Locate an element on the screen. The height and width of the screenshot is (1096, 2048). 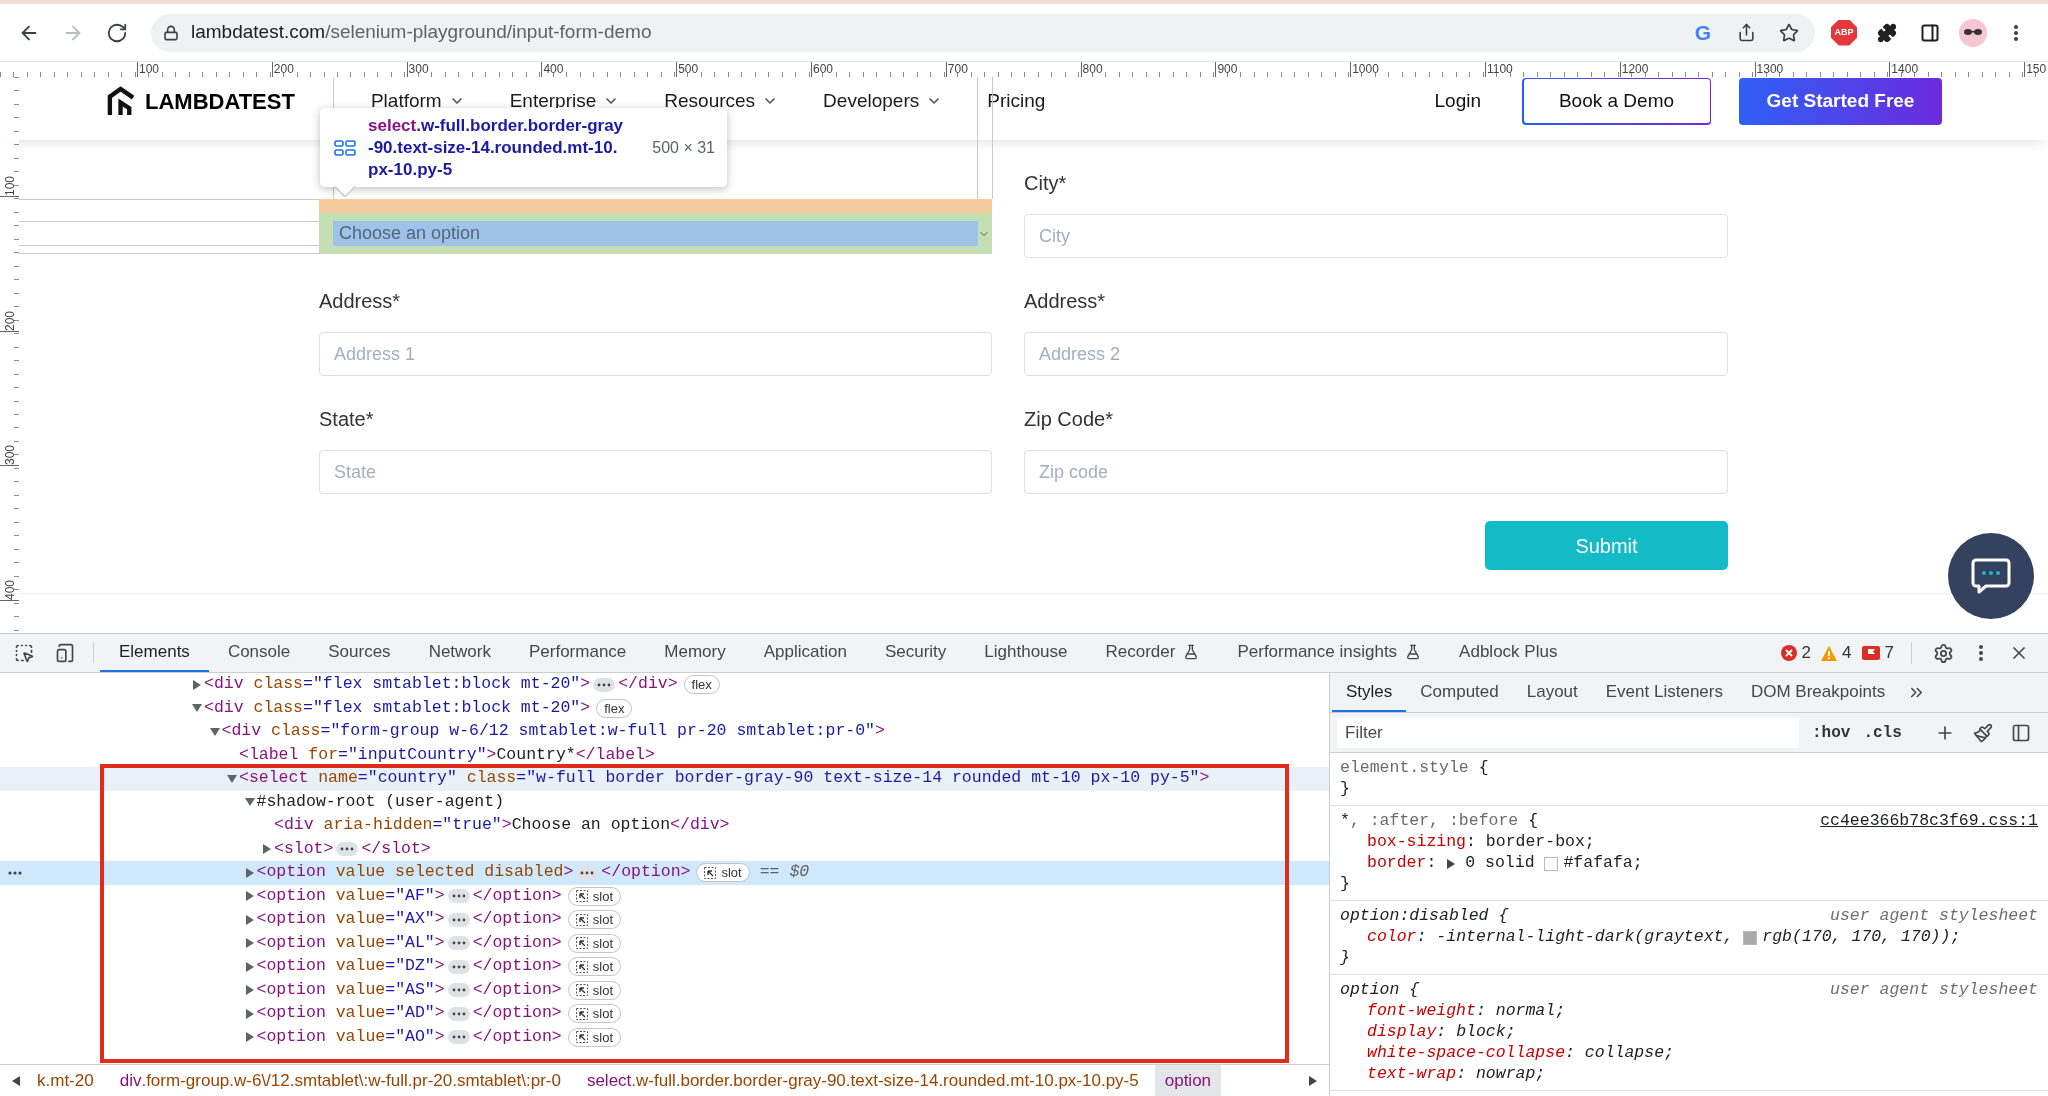
get-started-button: Get Started Free is located at coordinates (1840, 101).